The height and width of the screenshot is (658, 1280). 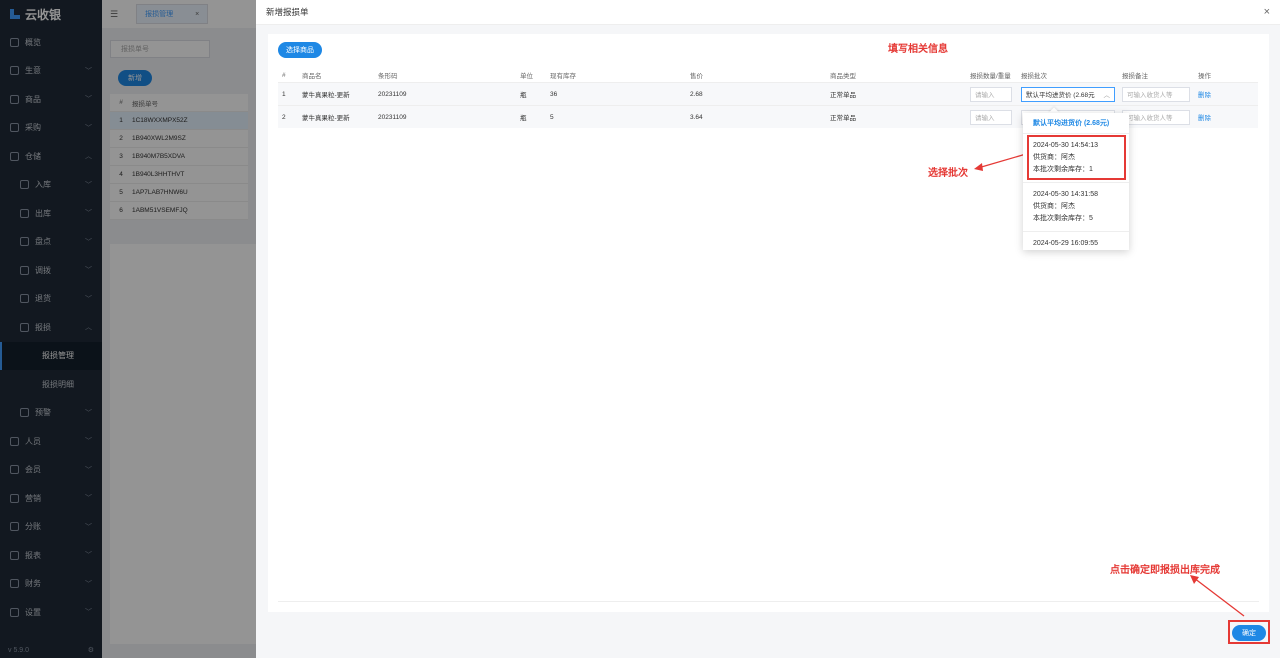 What do you see at coordinates (284, 94) in the screenshot?
I see `cell-index: 1` at bounding box center [284, 94].